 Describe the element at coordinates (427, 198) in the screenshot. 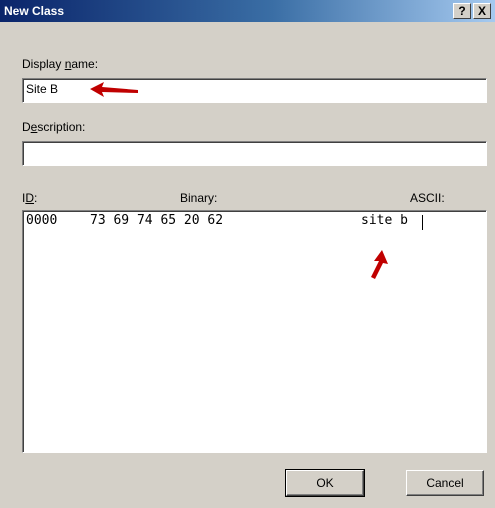

I see `ascii-label: ASCII:` at that location.